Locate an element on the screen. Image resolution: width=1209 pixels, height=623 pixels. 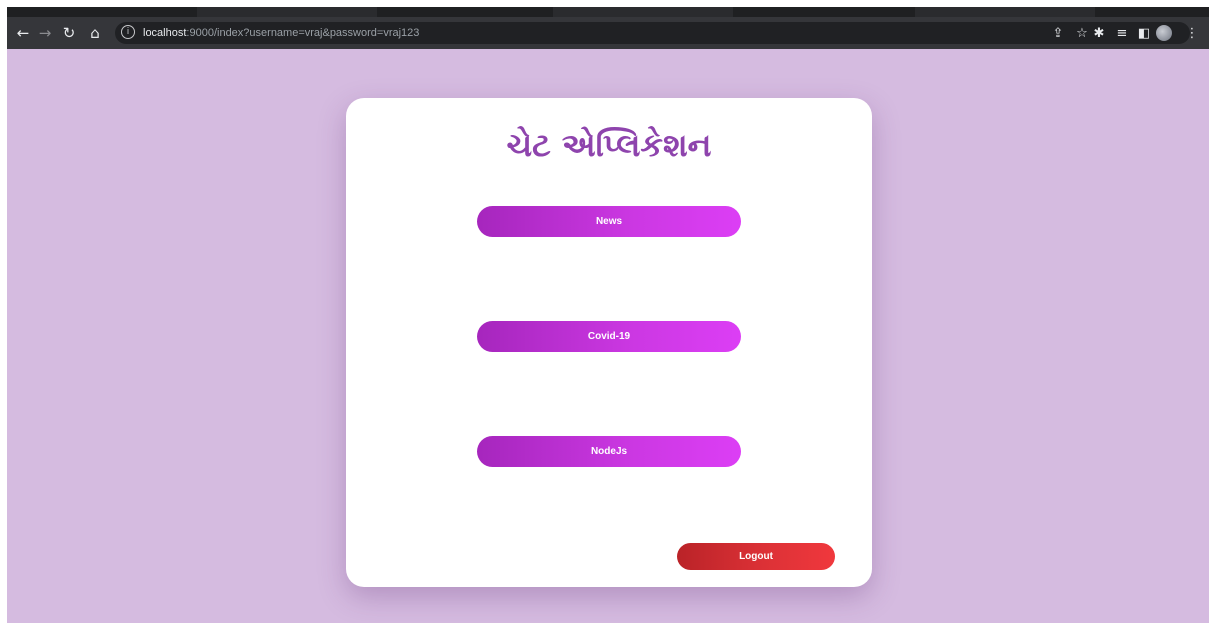
reading-list-icon: ≡ is located at coordinates (1122, 33).